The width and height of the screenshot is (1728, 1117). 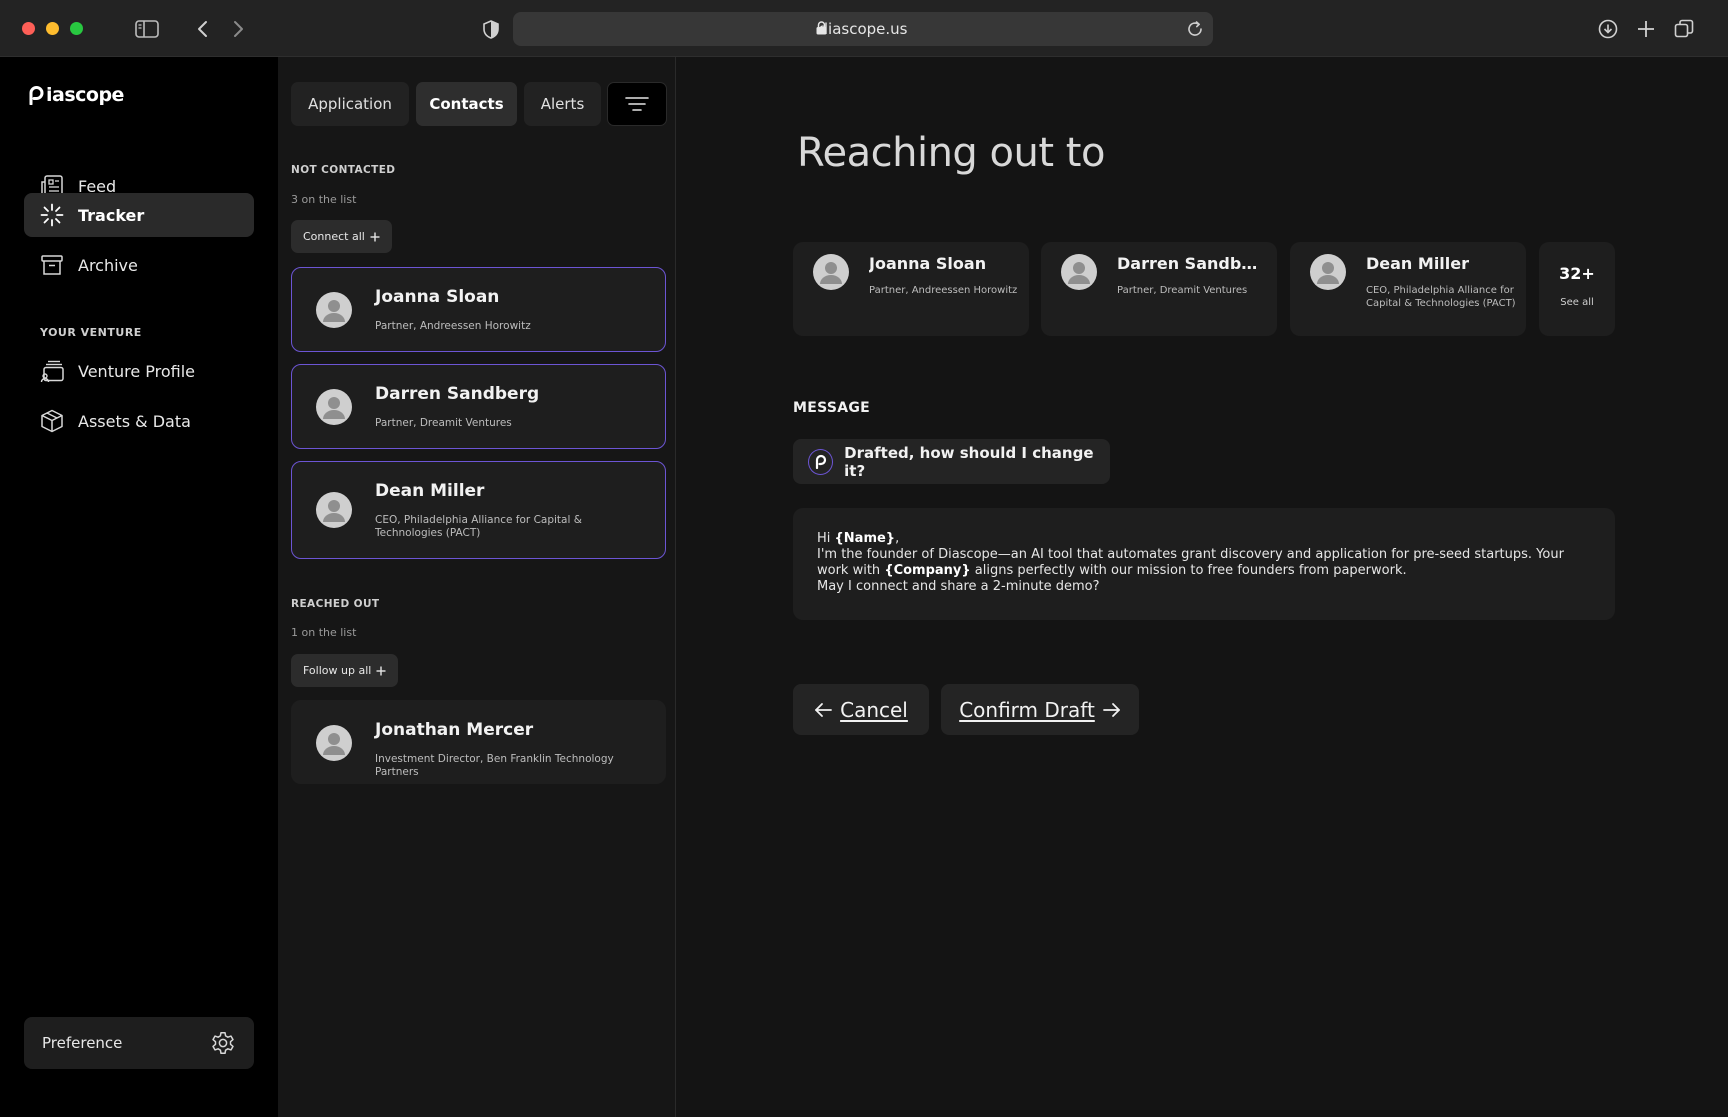 What do you see at coordinates (832, 408) in the screenshot?
I see `message-label: MESSAGE` at bounding box center [832, 408].